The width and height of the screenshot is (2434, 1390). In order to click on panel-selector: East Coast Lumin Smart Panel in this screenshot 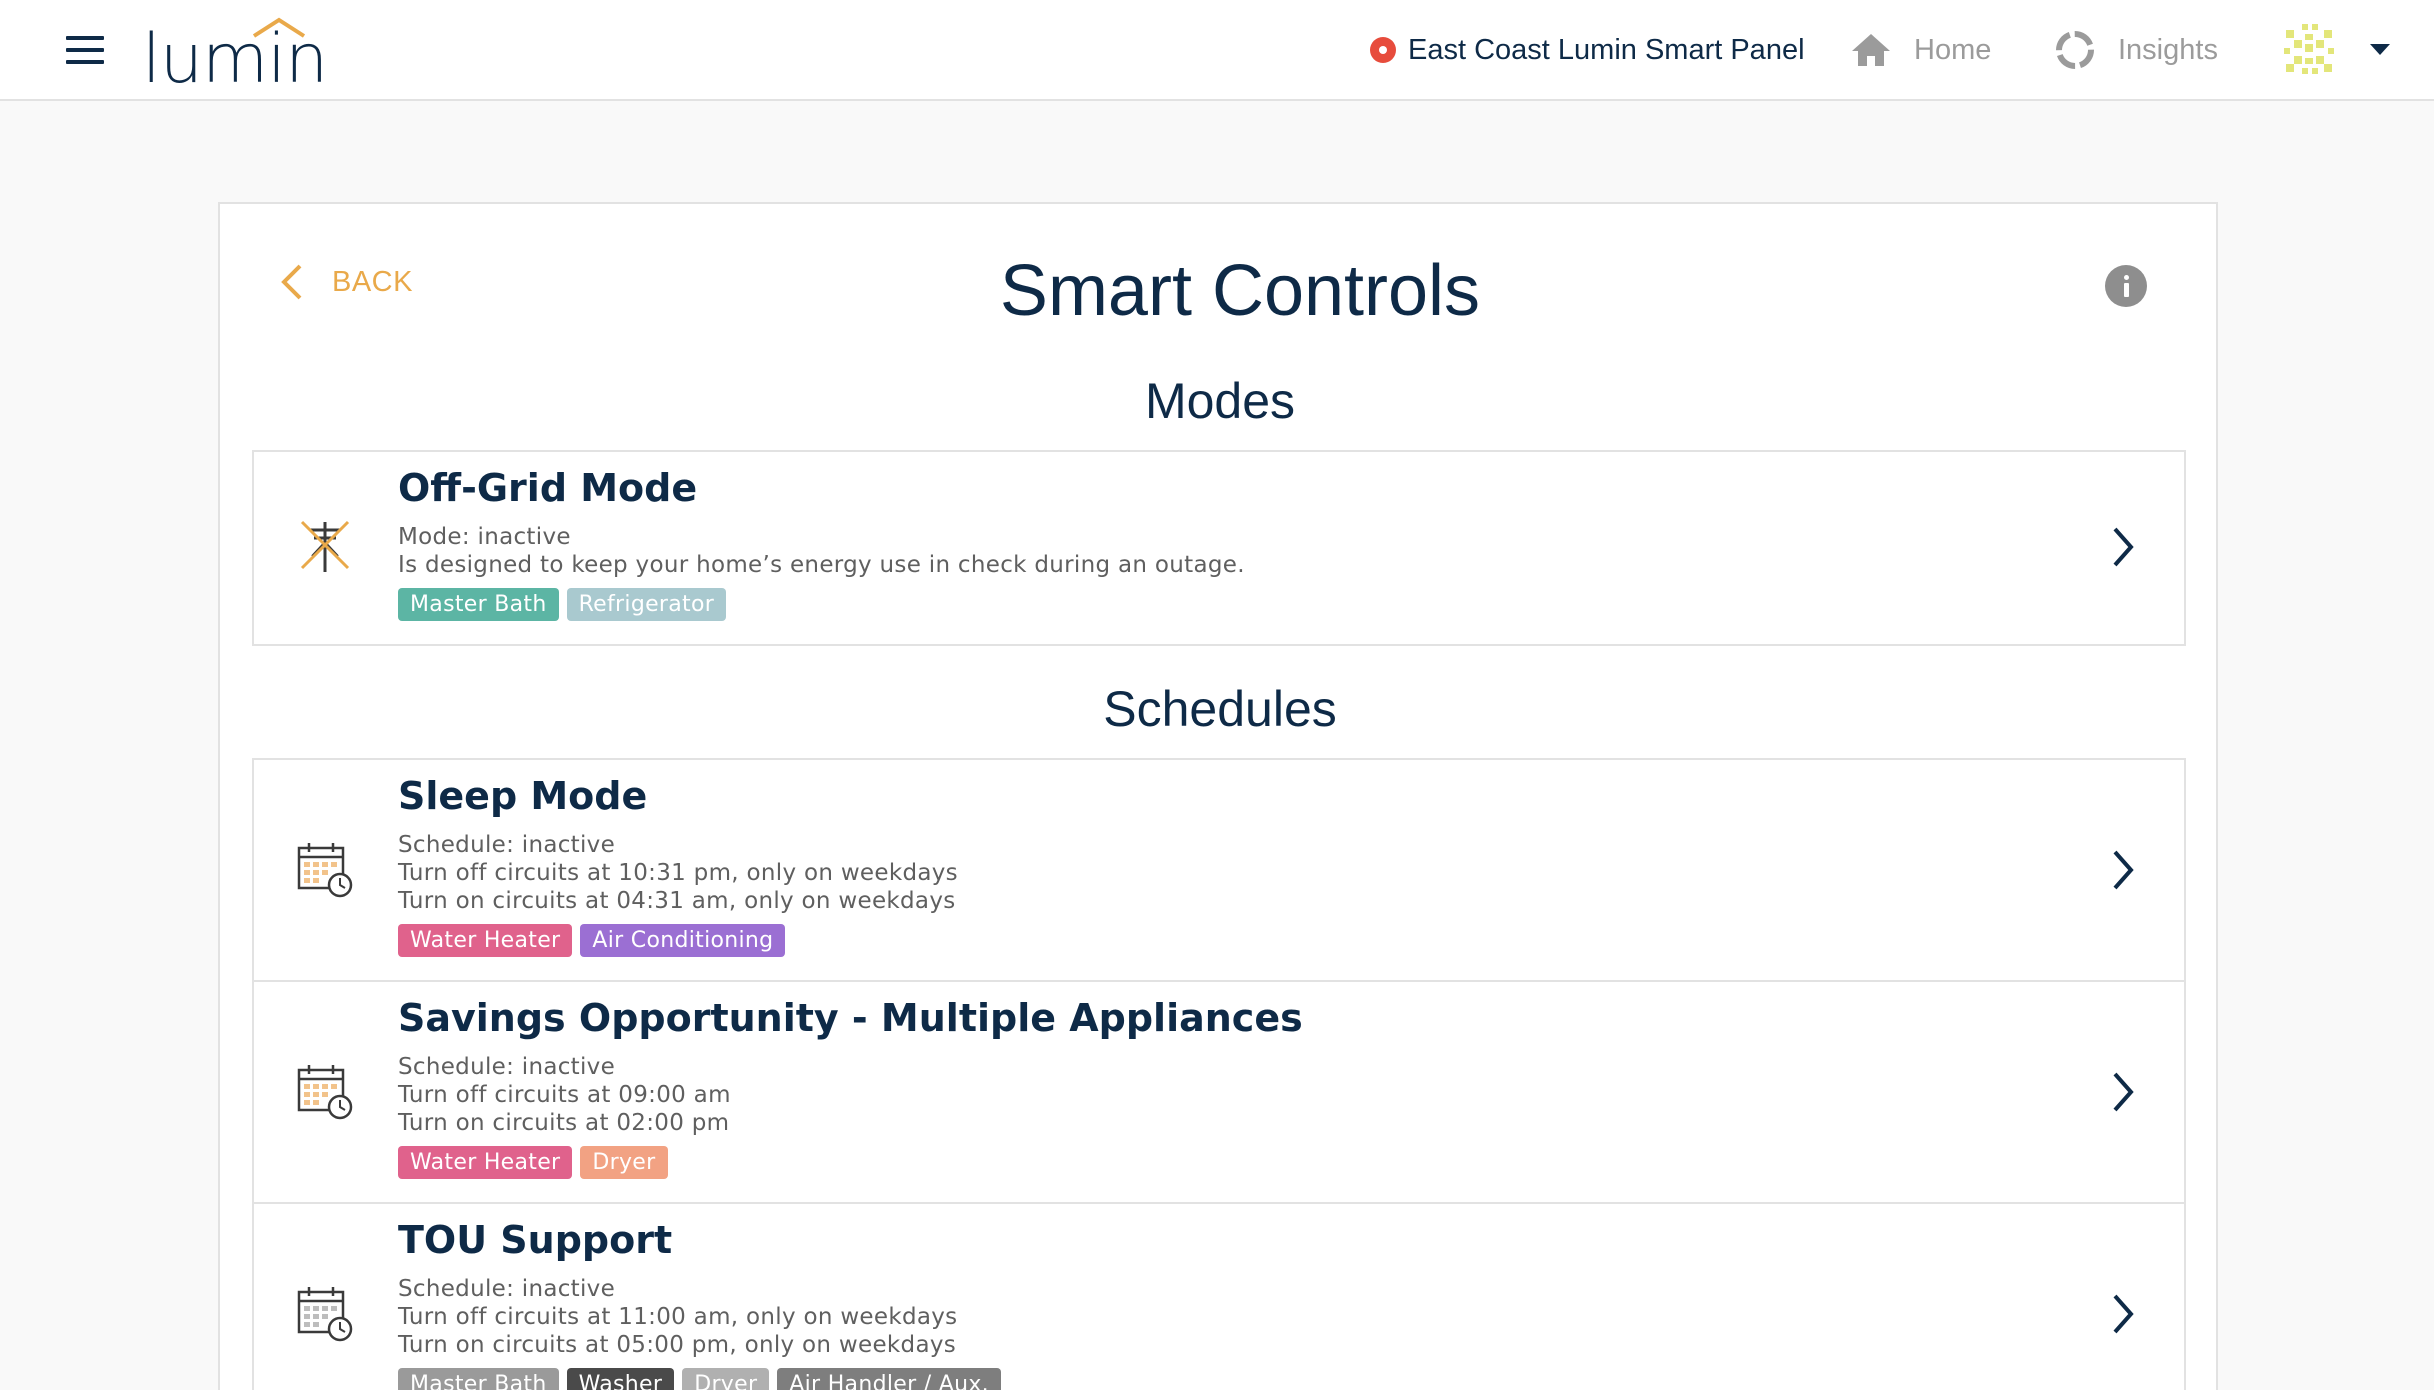, I will do `click(1587, 50)`.